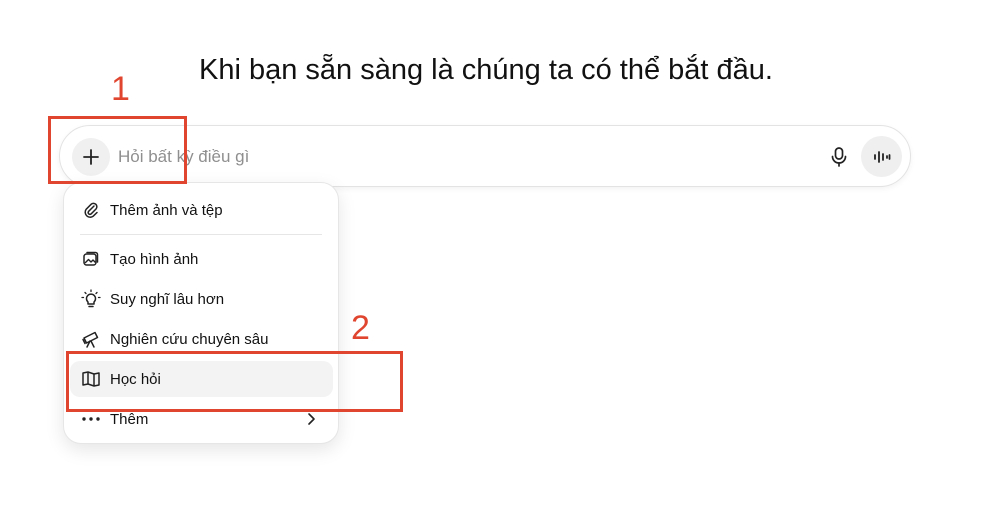 The width and height of the screenshot is (1000, 507). What do you see at coordinates (91, 259) in the screenshot?
I see `image-create-icon` at bounding box center [91, 259].